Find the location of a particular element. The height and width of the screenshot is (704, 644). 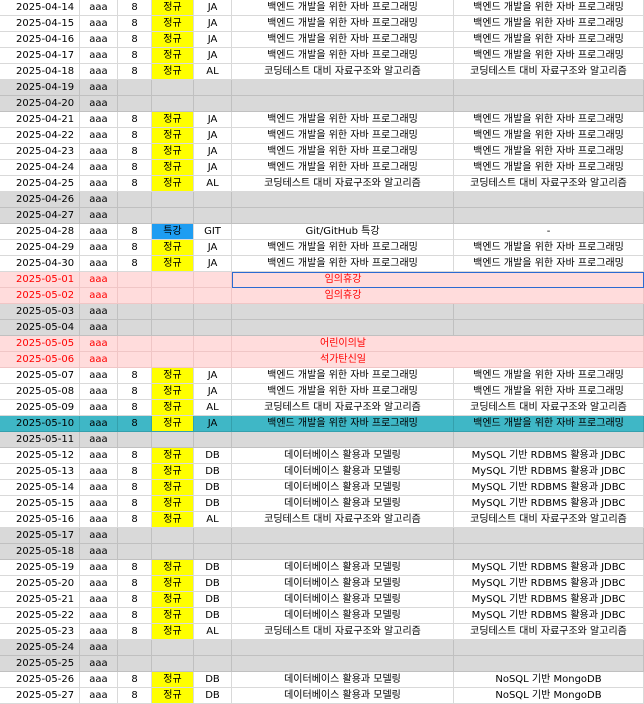

date-cell: 2025-04-14 is located at coordinates (40, 8).